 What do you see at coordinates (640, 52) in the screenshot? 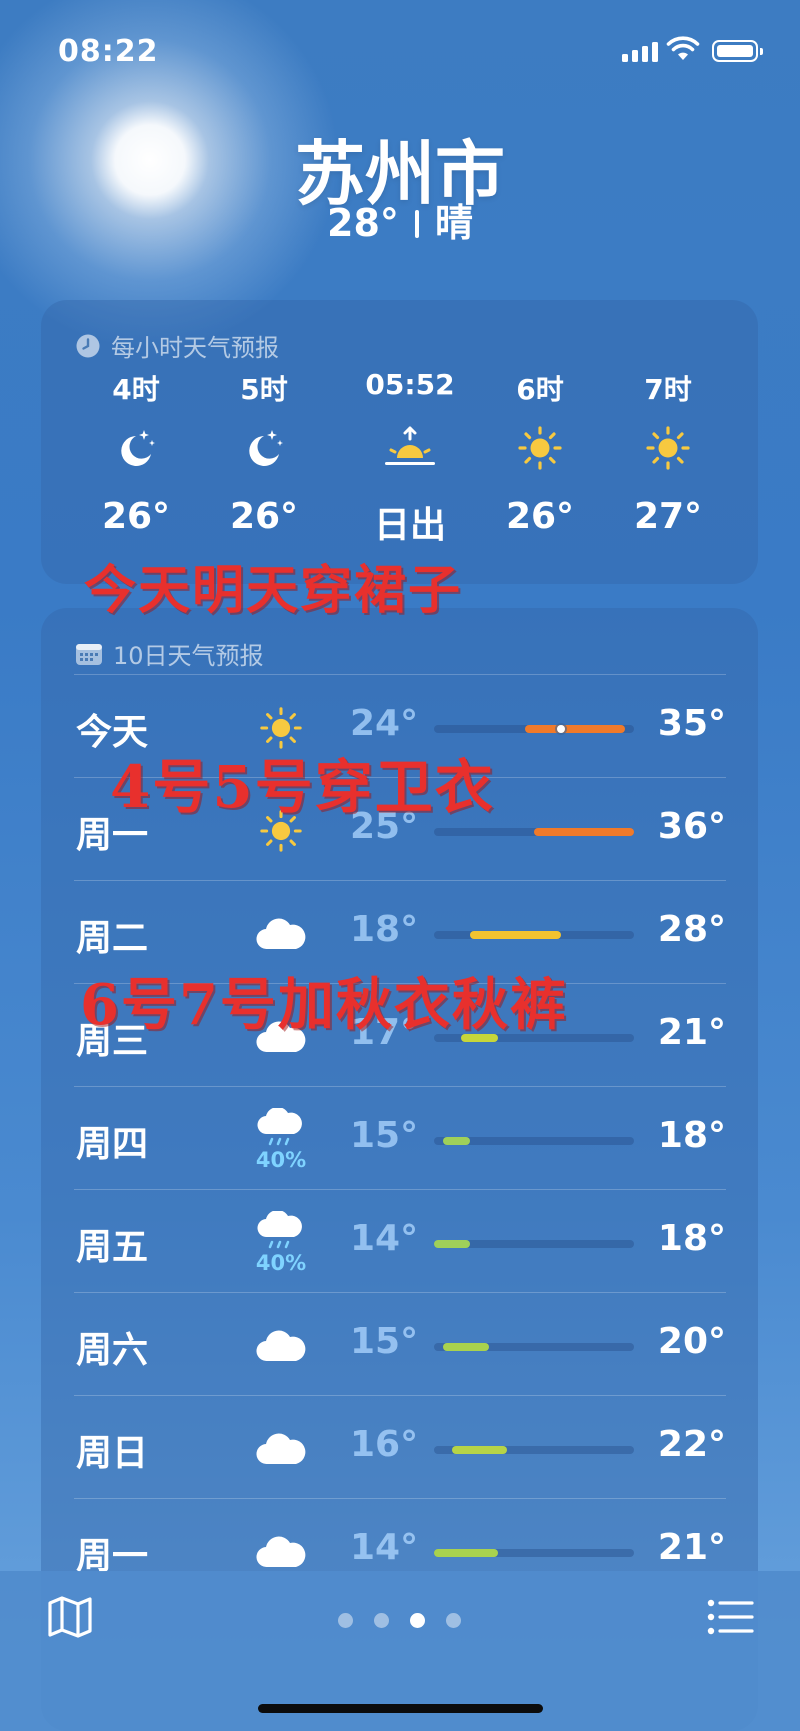
I see `cellular-signal-icon` at bounding box center [640, 52].